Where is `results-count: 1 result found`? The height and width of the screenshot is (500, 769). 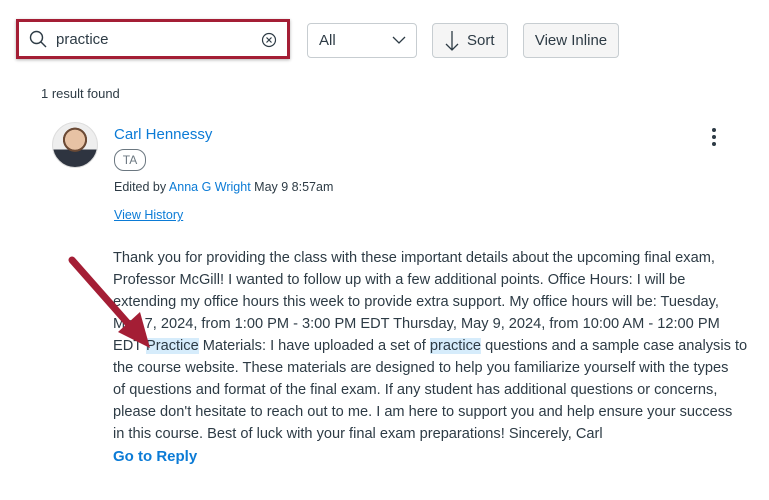 results-count: 1 result found is located at coordinates (80, 93).